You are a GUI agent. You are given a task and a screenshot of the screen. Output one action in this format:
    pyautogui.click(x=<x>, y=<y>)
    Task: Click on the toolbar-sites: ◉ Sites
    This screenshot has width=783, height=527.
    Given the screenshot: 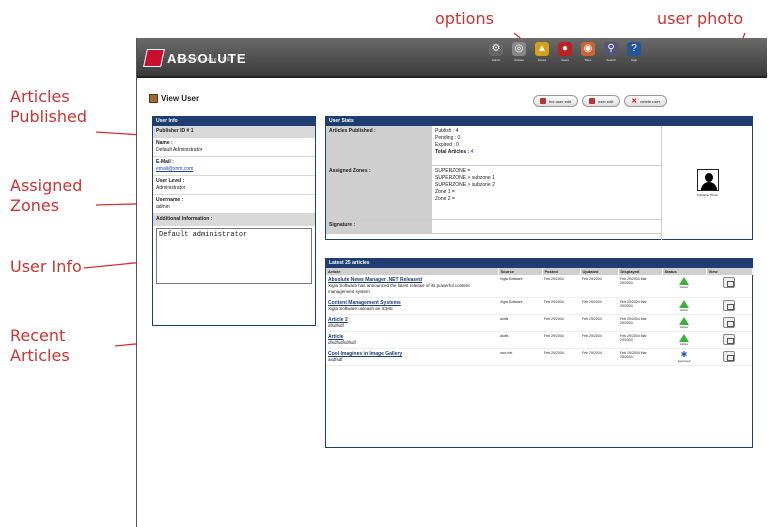 What is the action you would take?
    pyautogui.click(x=588, y=52)
    